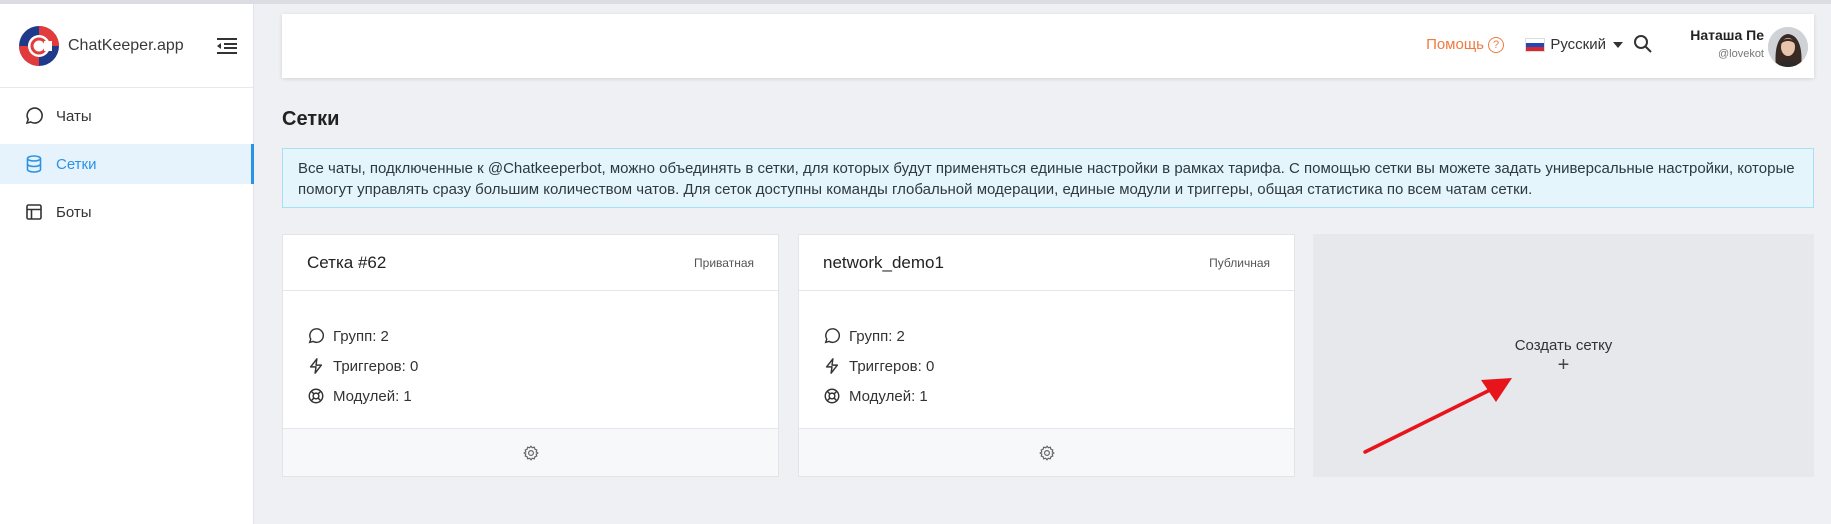 The height and width of the screenshot is (524, 1831). What do you see at coordinates (76, 164) in the screenshot?
I see `sidebar-item-label: Сетки` at bounding box center [76, 164].